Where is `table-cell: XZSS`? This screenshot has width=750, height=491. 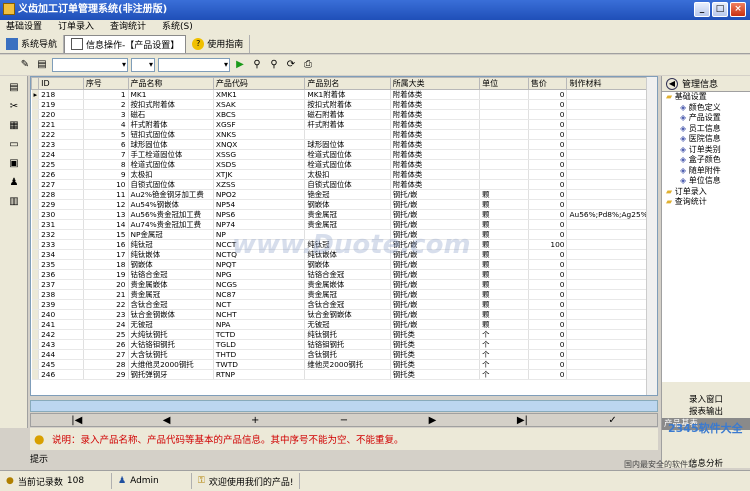 table-cell: XZSS is located at coordinates (259, 184).